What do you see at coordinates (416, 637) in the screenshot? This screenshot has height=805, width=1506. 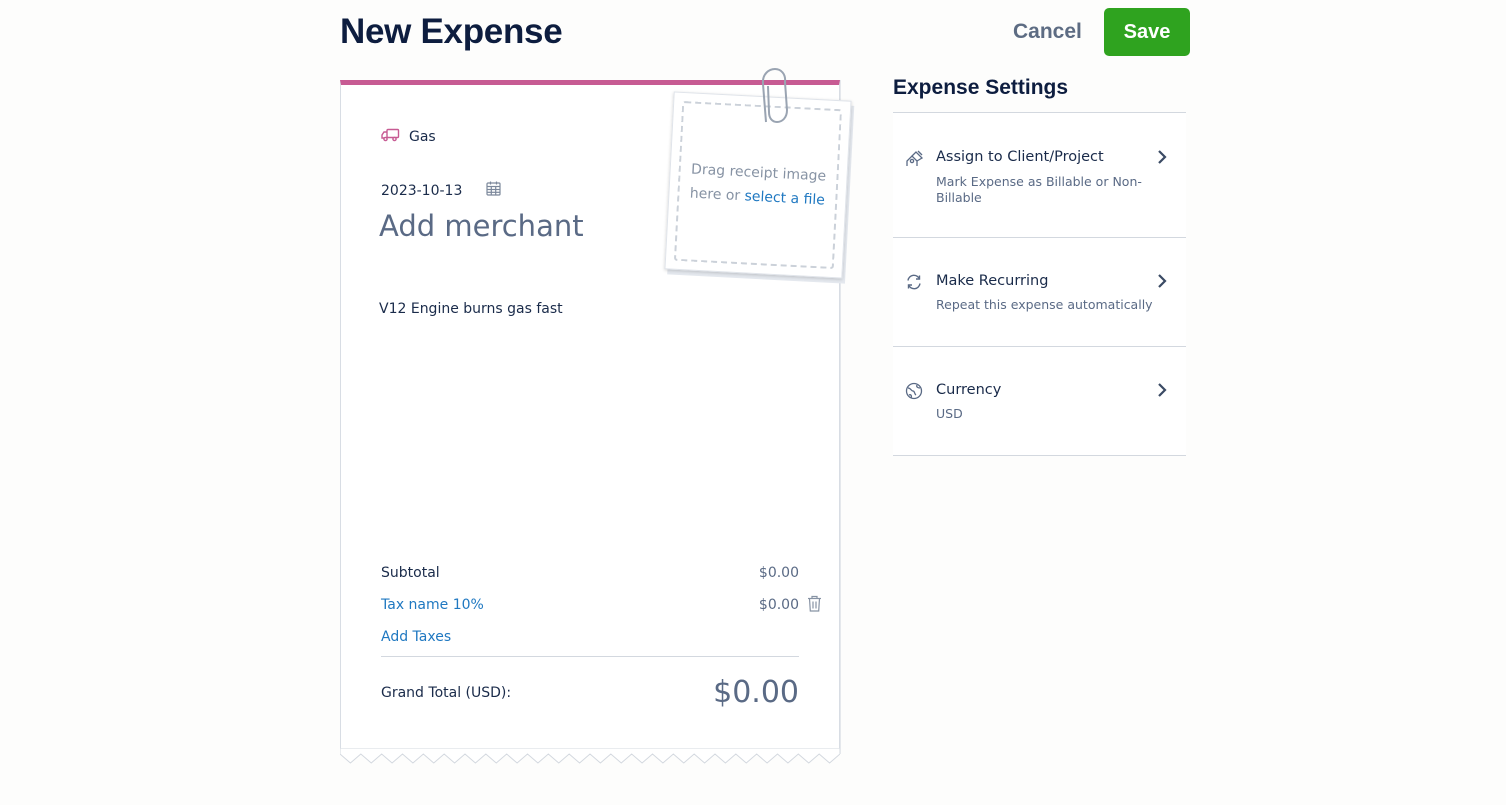 I see `add-taxes-link: Add Taxes` at bounding box center [416, 637].